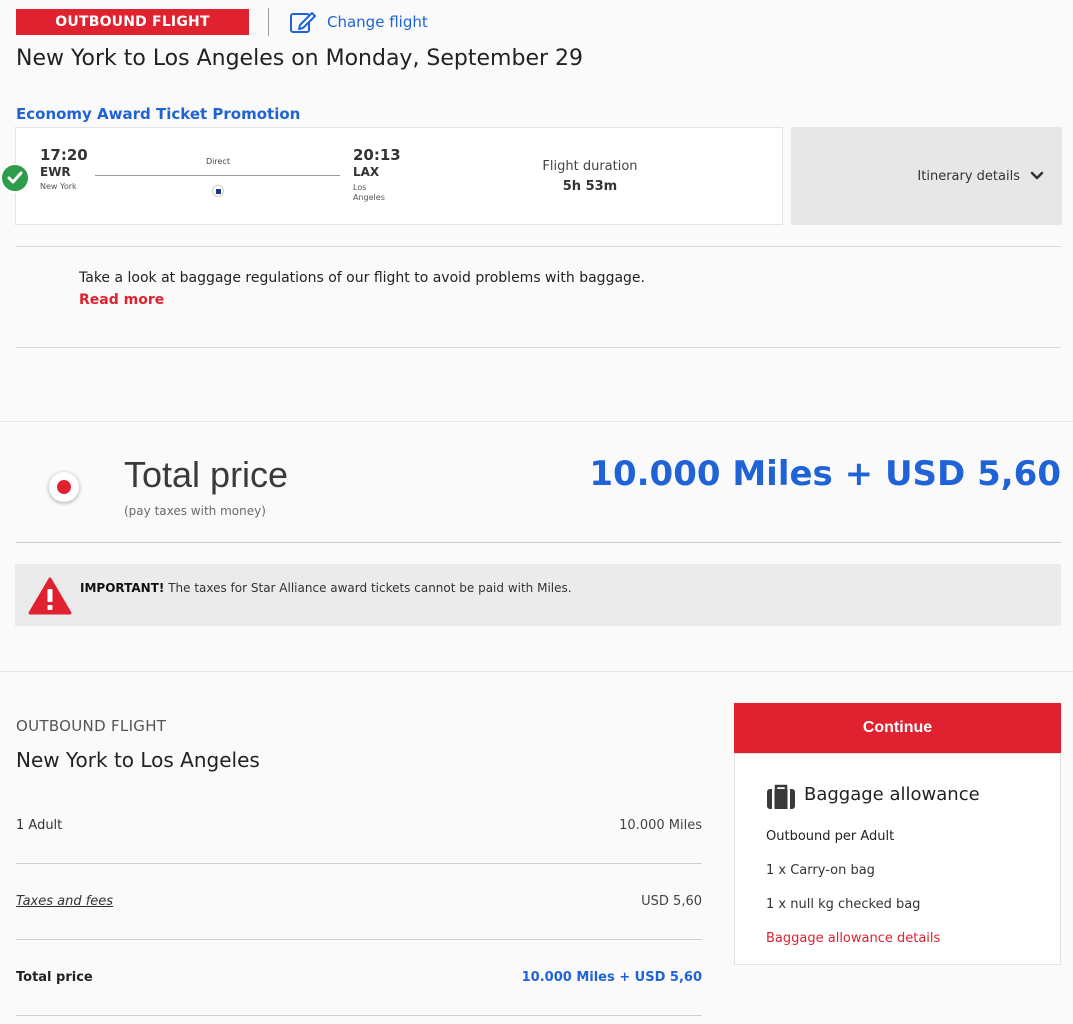 Image resolution: width=1073 pixels, height=1024 pixels. I want to click on total-price-label: Total price, so click(206, 474).